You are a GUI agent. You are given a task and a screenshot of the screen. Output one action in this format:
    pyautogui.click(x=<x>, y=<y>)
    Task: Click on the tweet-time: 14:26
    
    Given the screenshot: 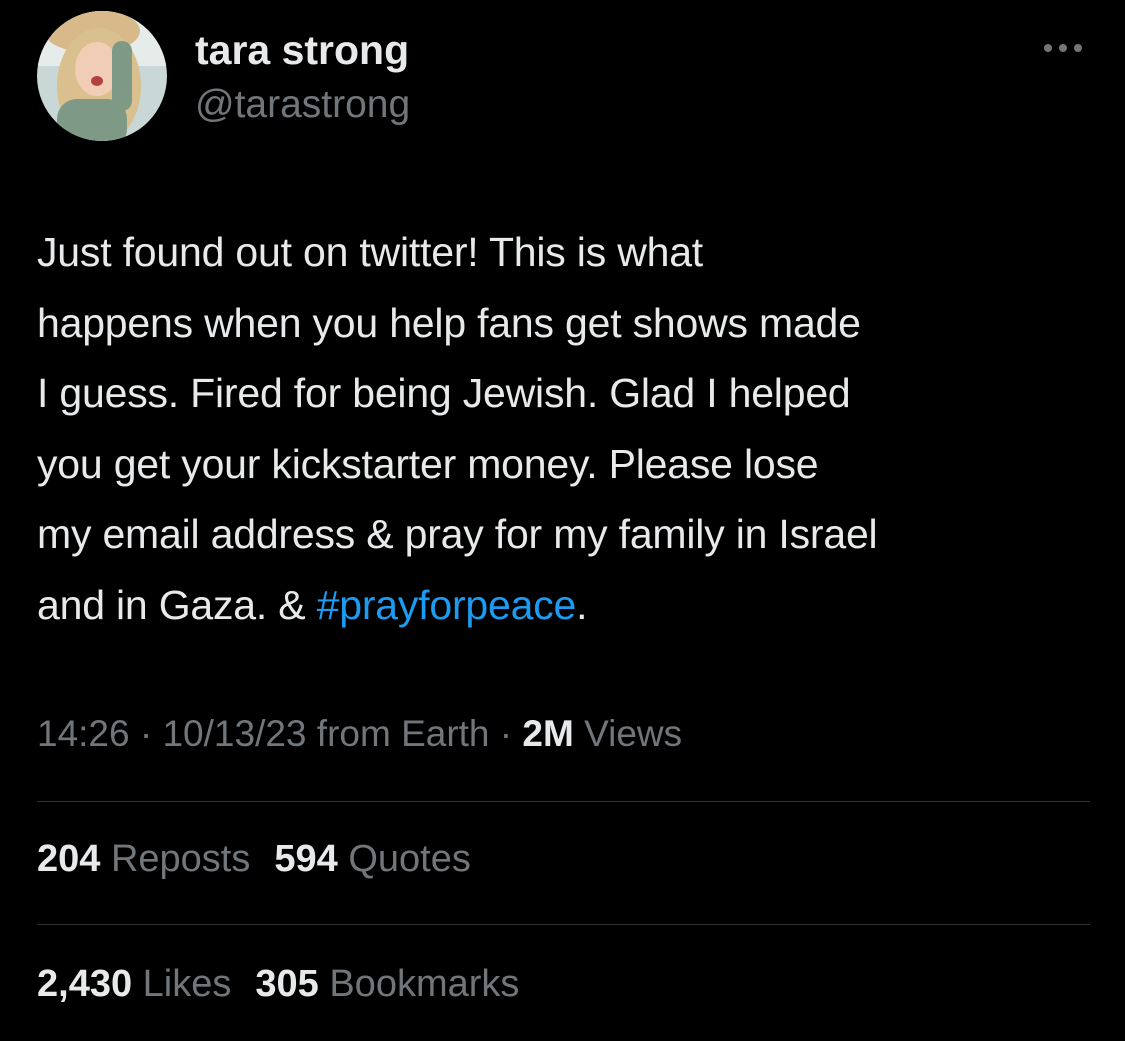 What is the action you would take?
    pyautogui.click(x=83, y=733)
    